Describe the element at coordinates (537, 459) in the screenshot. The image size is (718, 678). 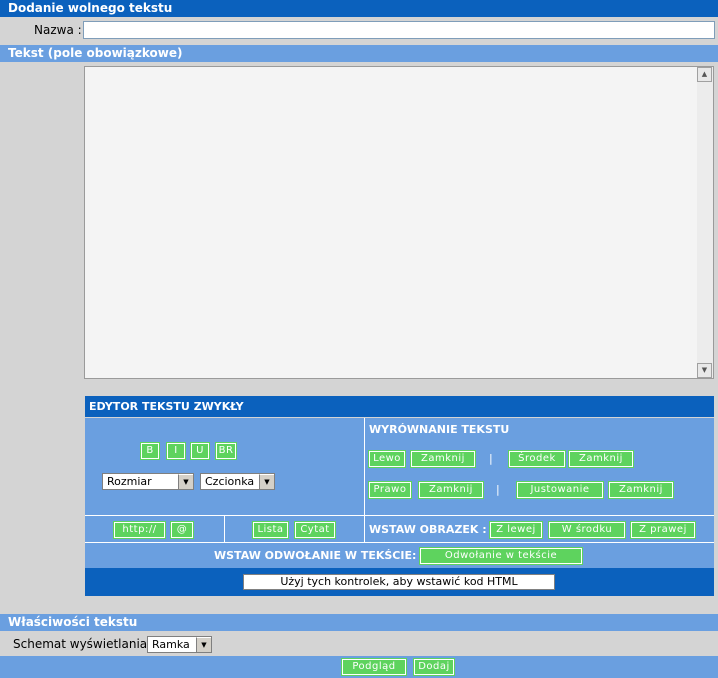
I see `align-center-button: Środek` at that location.